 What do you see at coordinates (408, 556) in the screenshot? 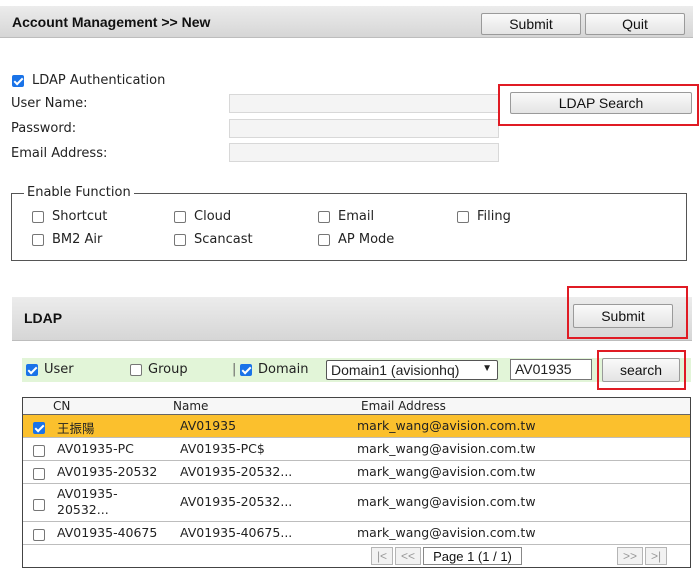
I see `pager-prev-button: <<` at bounding box center [408, 556].